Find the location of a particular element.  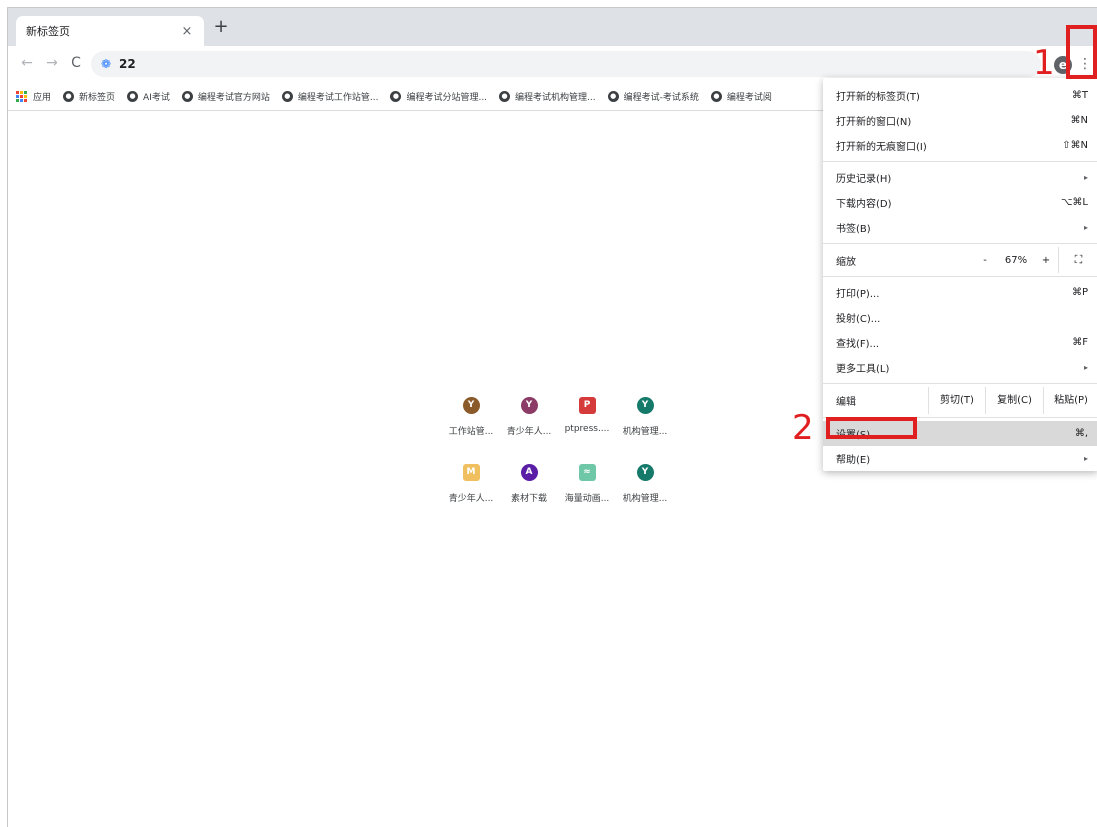

shortcut-tile: A 素材下载 is located at coordinates (529, 481).